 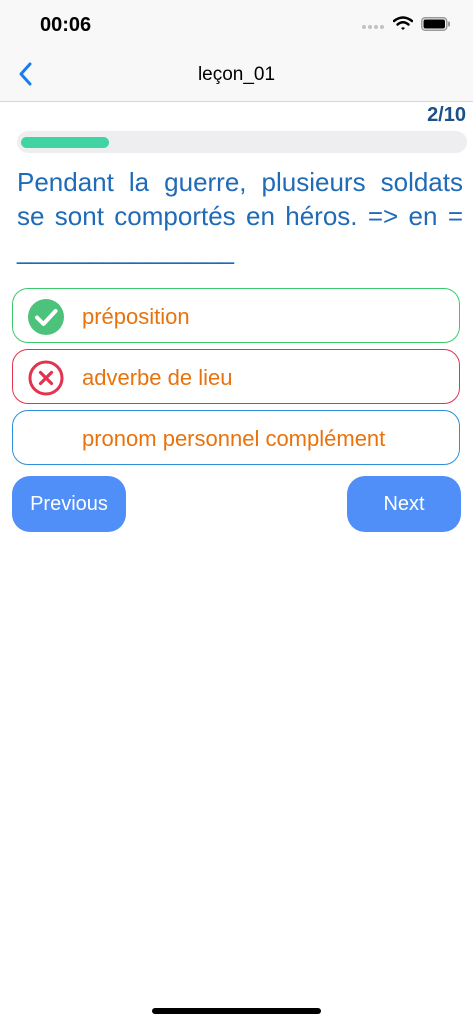 What do you see at coordinates (46, 317) in the screenshot?
I see `check-circle-icon` at bounding box center [46, 317].